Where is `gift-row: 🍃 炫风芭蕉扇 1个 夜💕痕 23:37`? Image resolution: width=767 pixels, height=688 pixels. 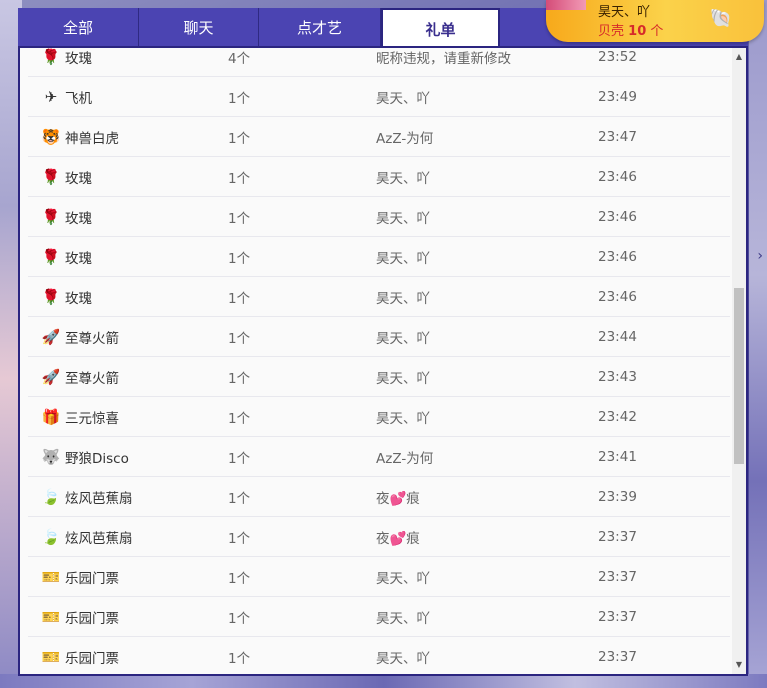 gift-row: 🍃 炫风芭蕉扇 1个 夜💕痕 23:37 is located at coordinates (379, 537).